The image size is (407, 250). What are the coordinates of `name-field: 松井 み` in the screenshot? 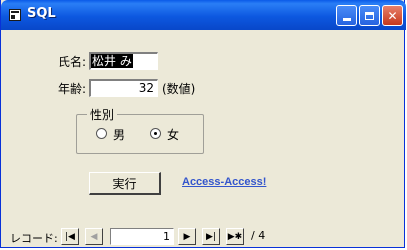 It's located at (123, 61).